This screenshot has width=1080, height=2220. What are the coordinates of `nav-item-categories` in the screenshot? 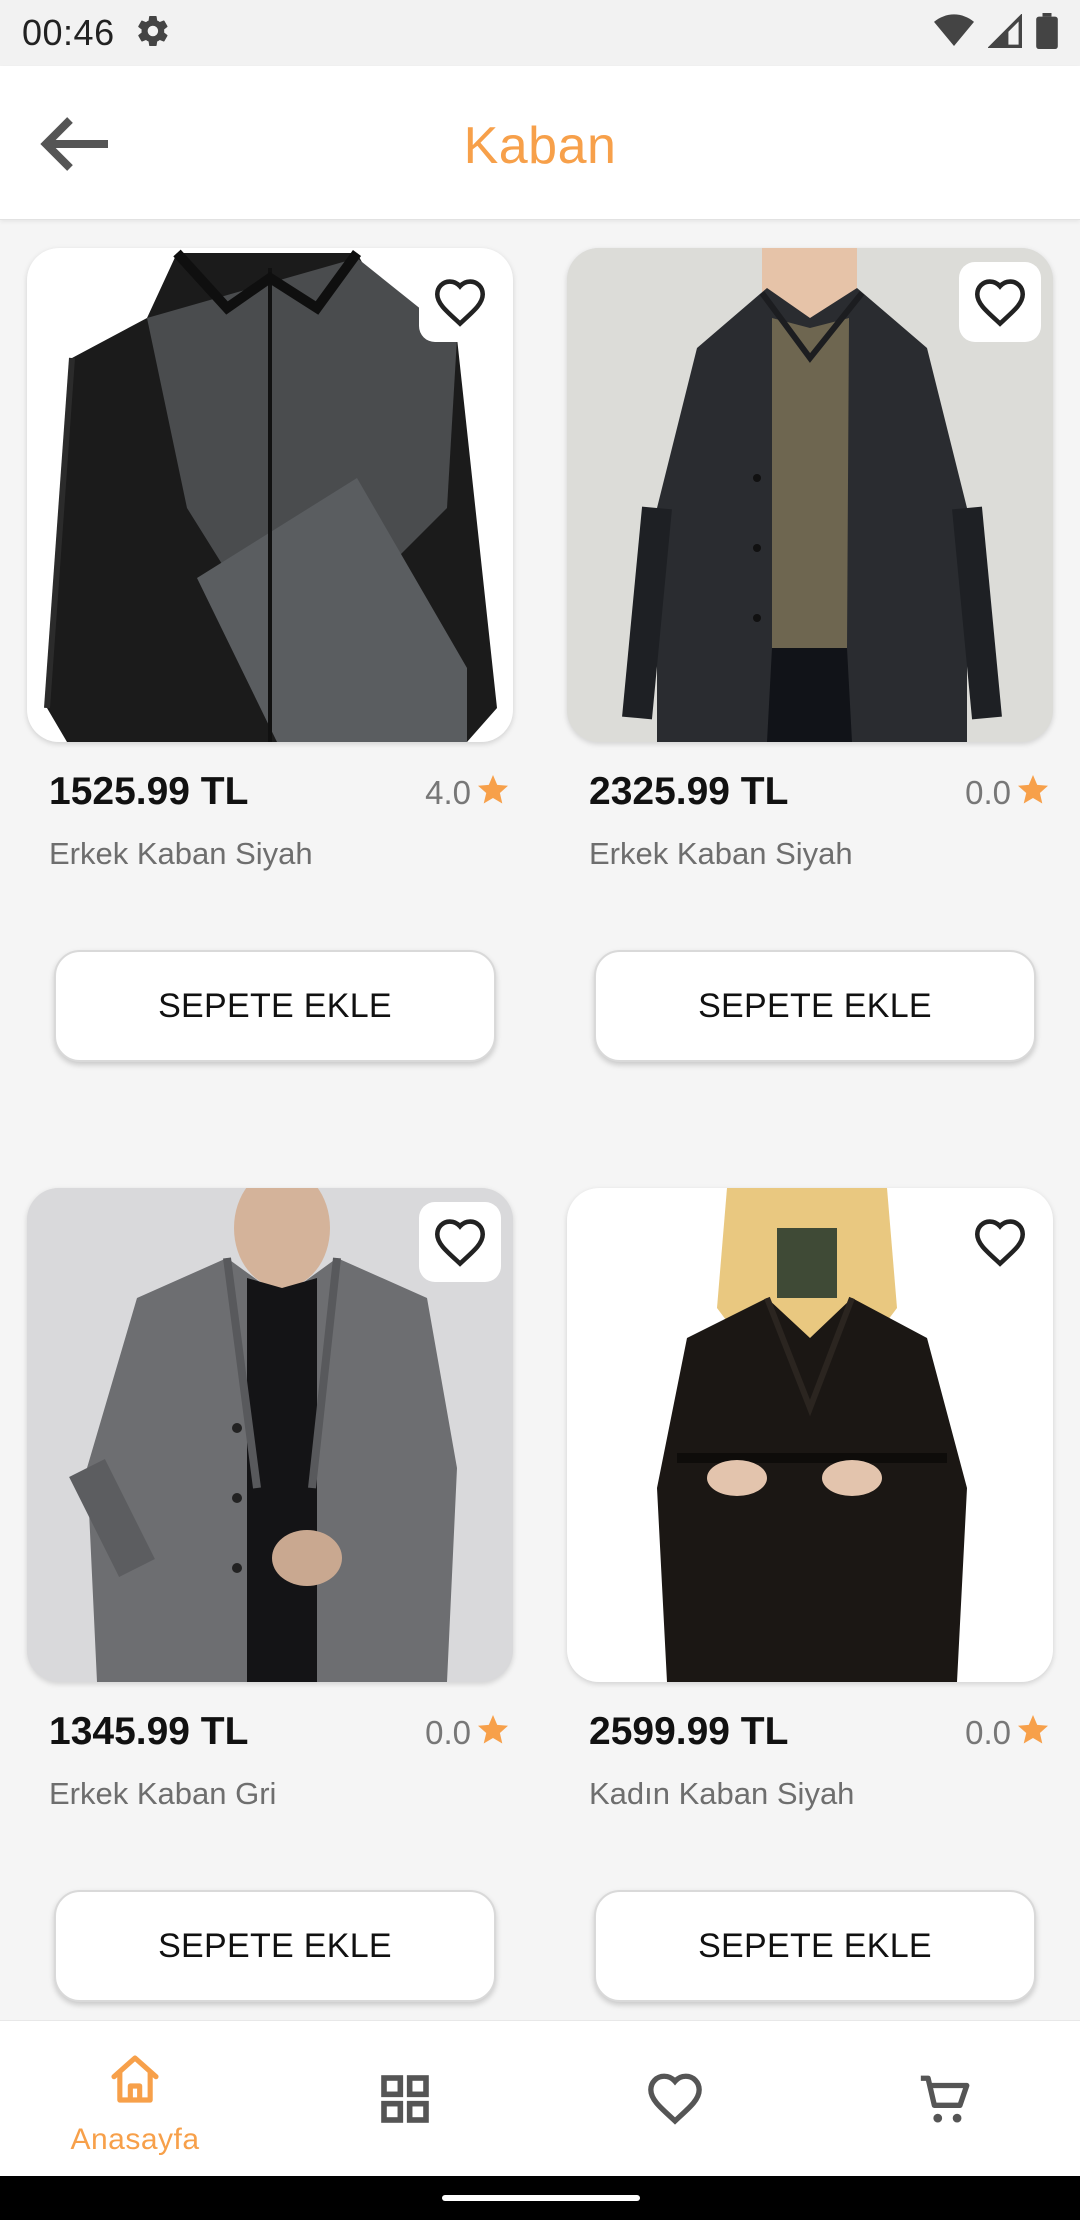 It's located at (405, 2099).